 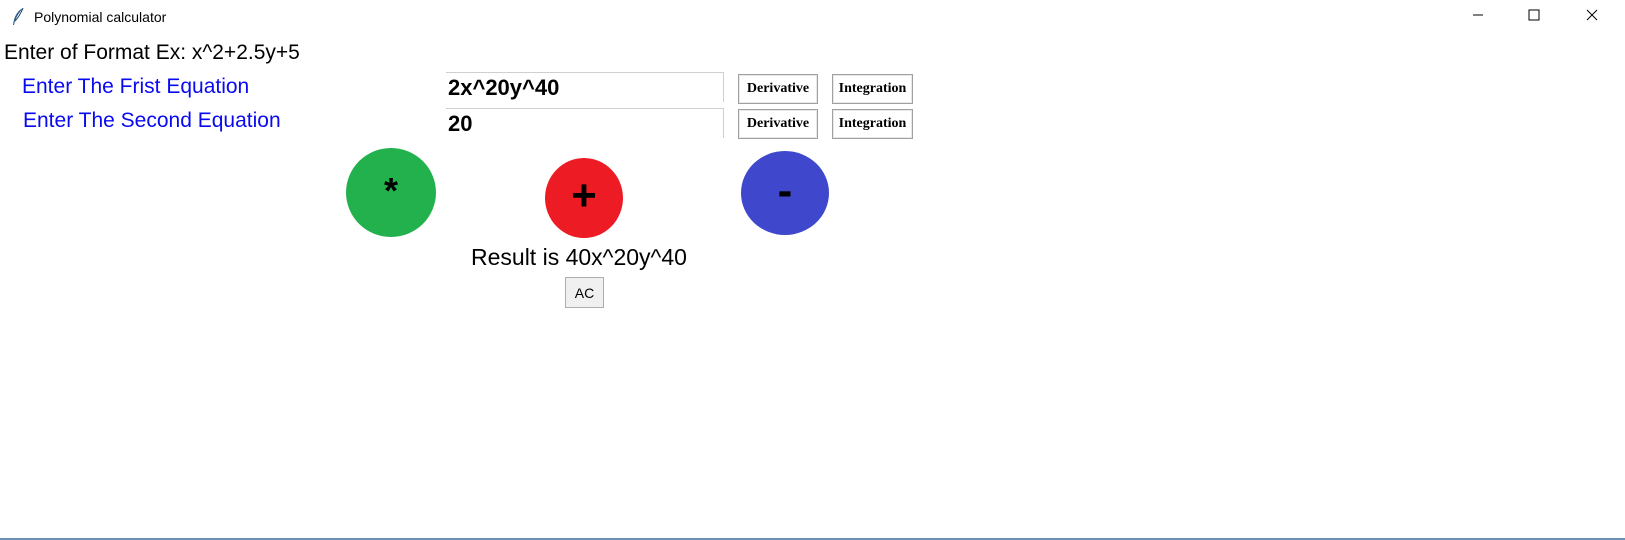 I want to click on window-title: Polynomial calculator, so click(x=100, y=17).